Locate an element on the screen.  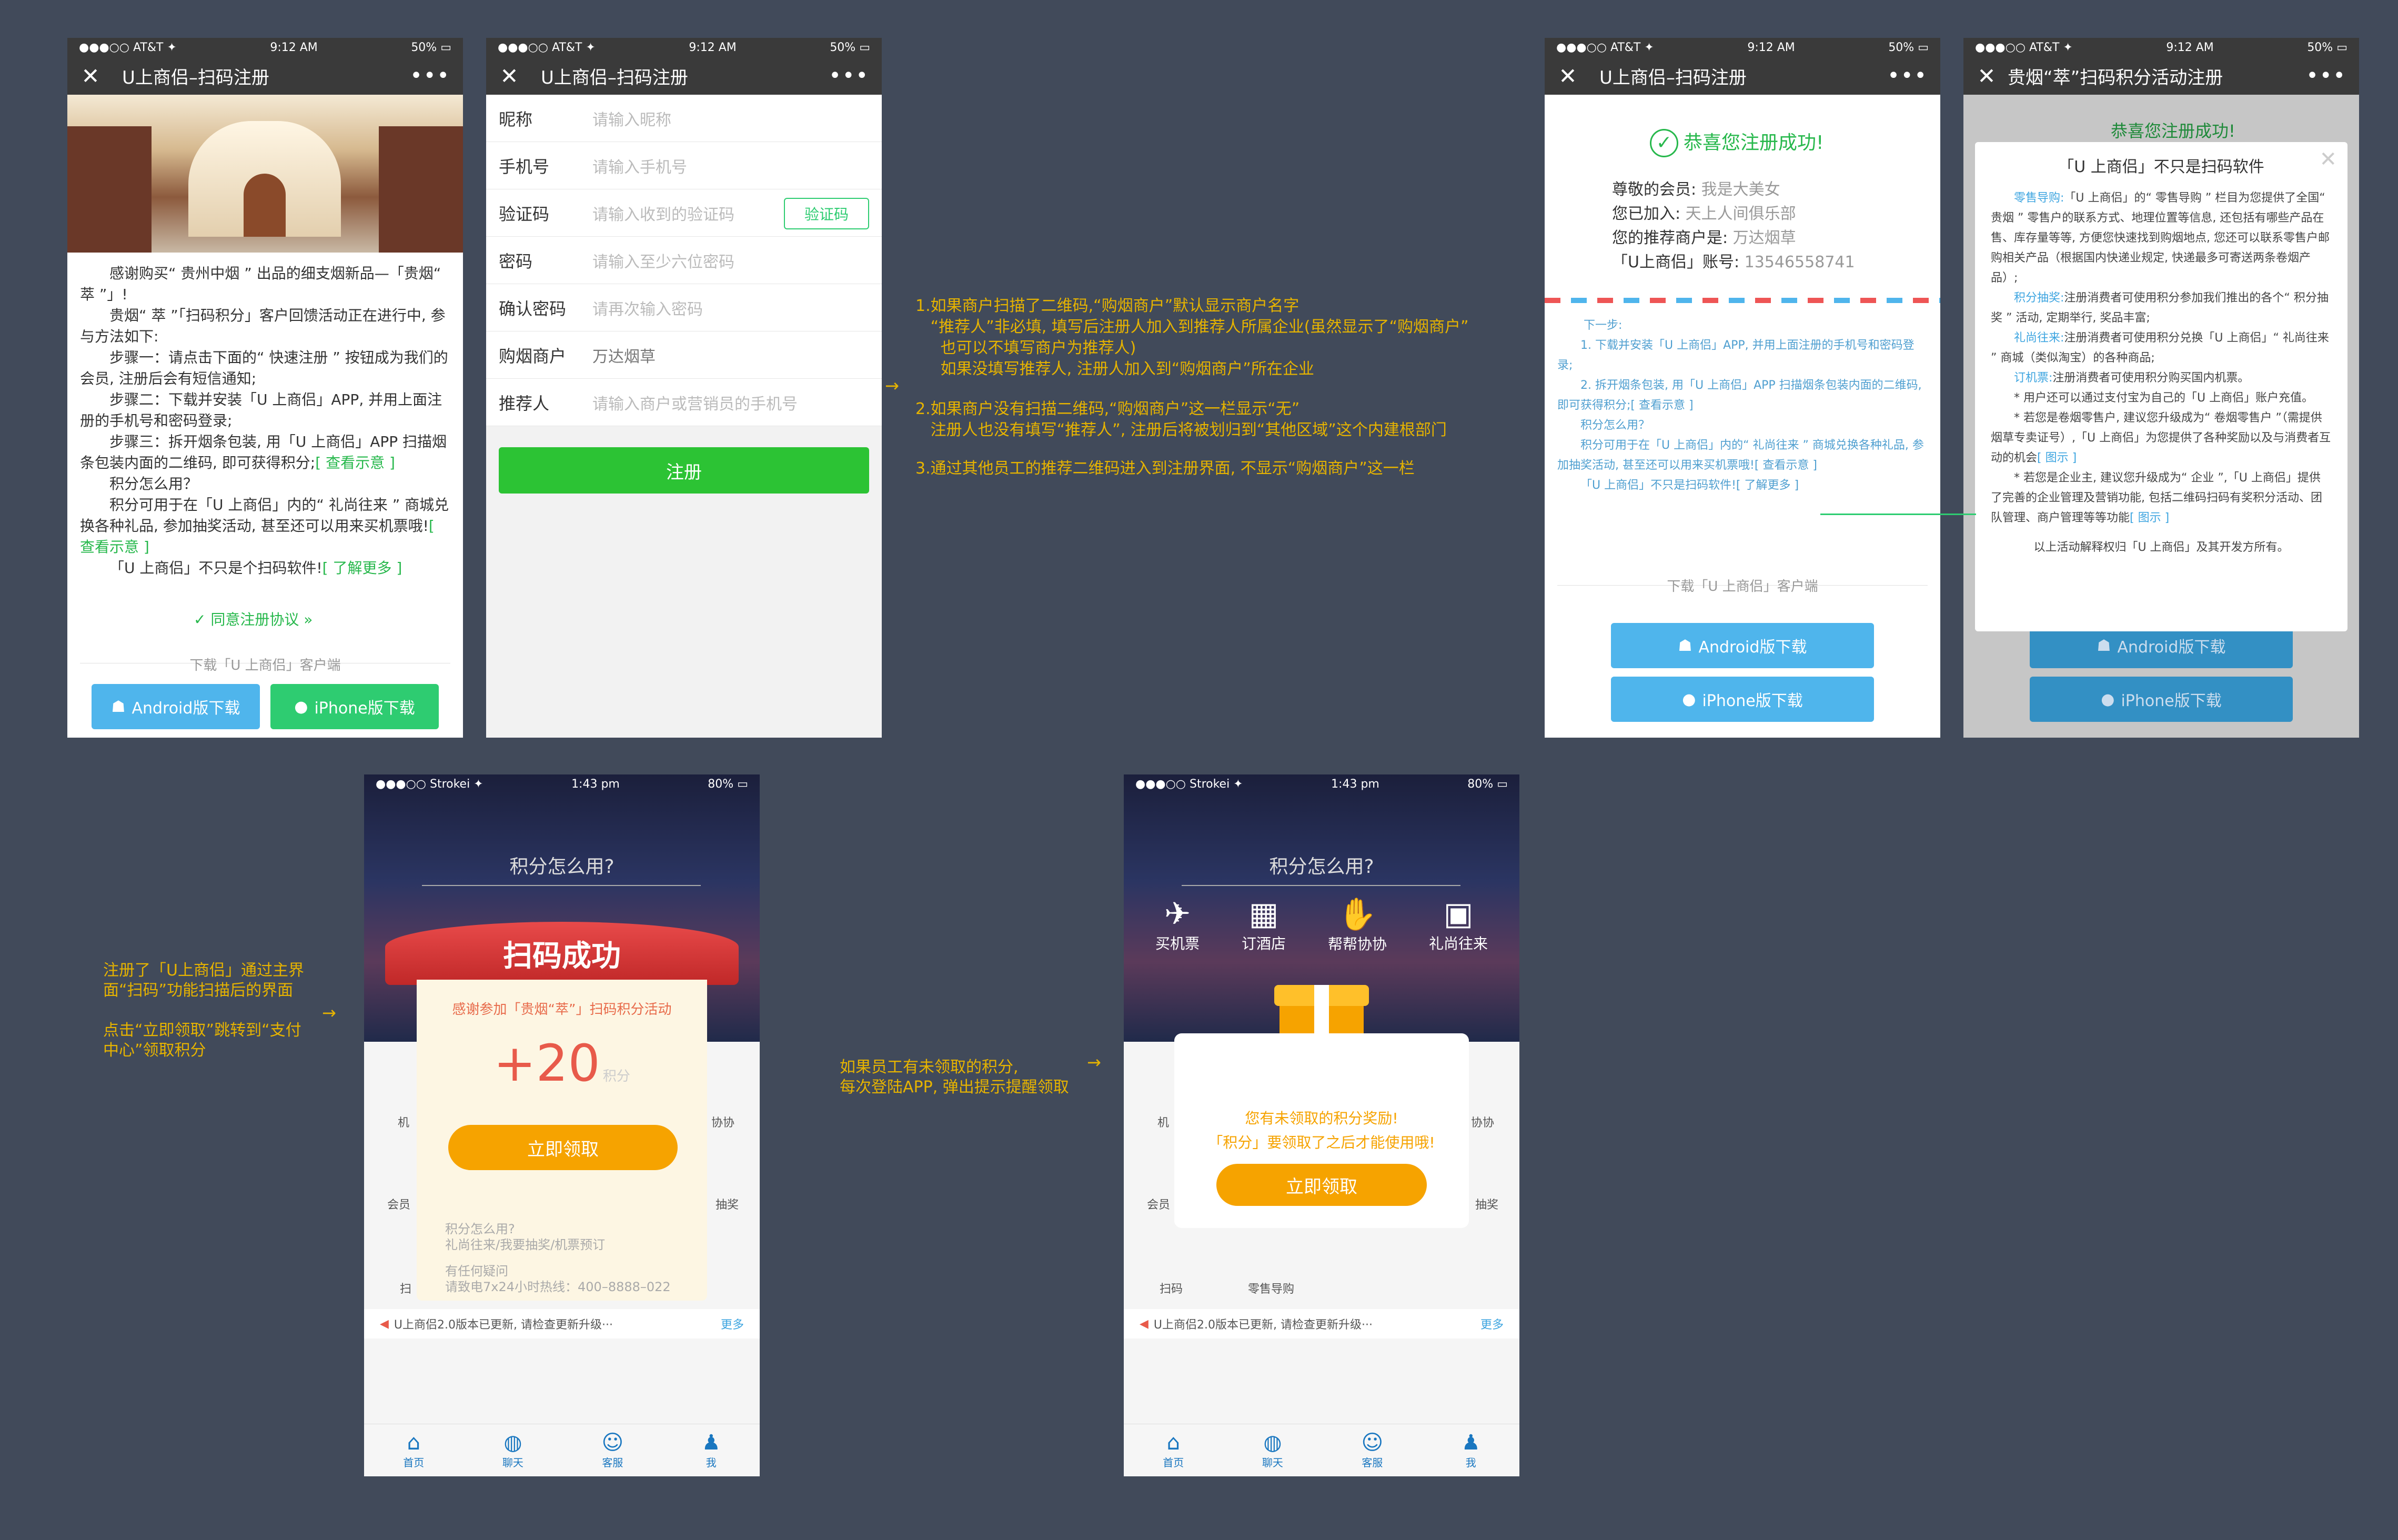
unclaimed-modal: 您有未领取的积分奖励! 「积分」要领取了之后才能使用哦! 立即领取 is located at coordinates (1321, 1130).